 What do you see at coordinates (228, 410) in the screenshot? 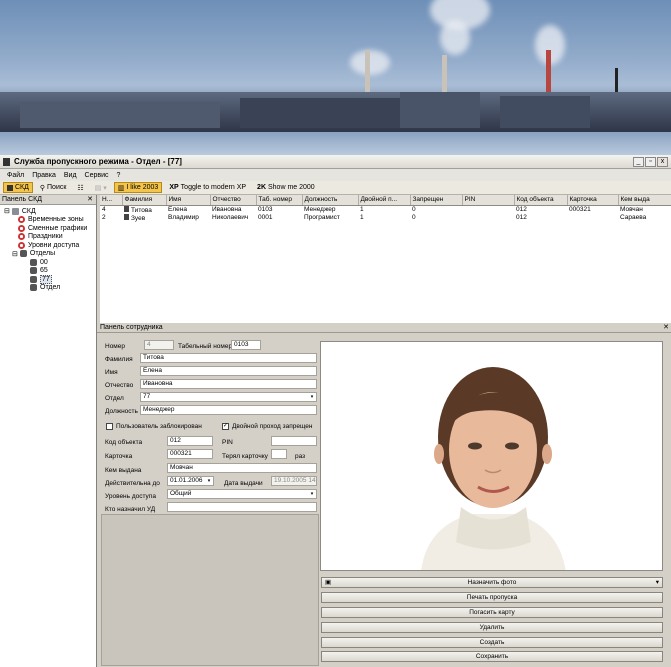
I see `position-field: Менеджер` at bounding box center [228, 410].